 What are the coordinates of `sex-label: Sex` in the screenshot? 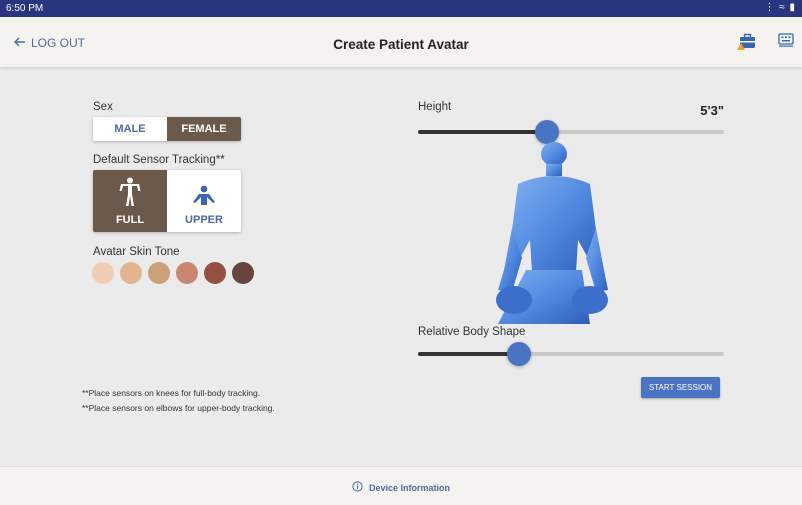 It's located at (103, 107).